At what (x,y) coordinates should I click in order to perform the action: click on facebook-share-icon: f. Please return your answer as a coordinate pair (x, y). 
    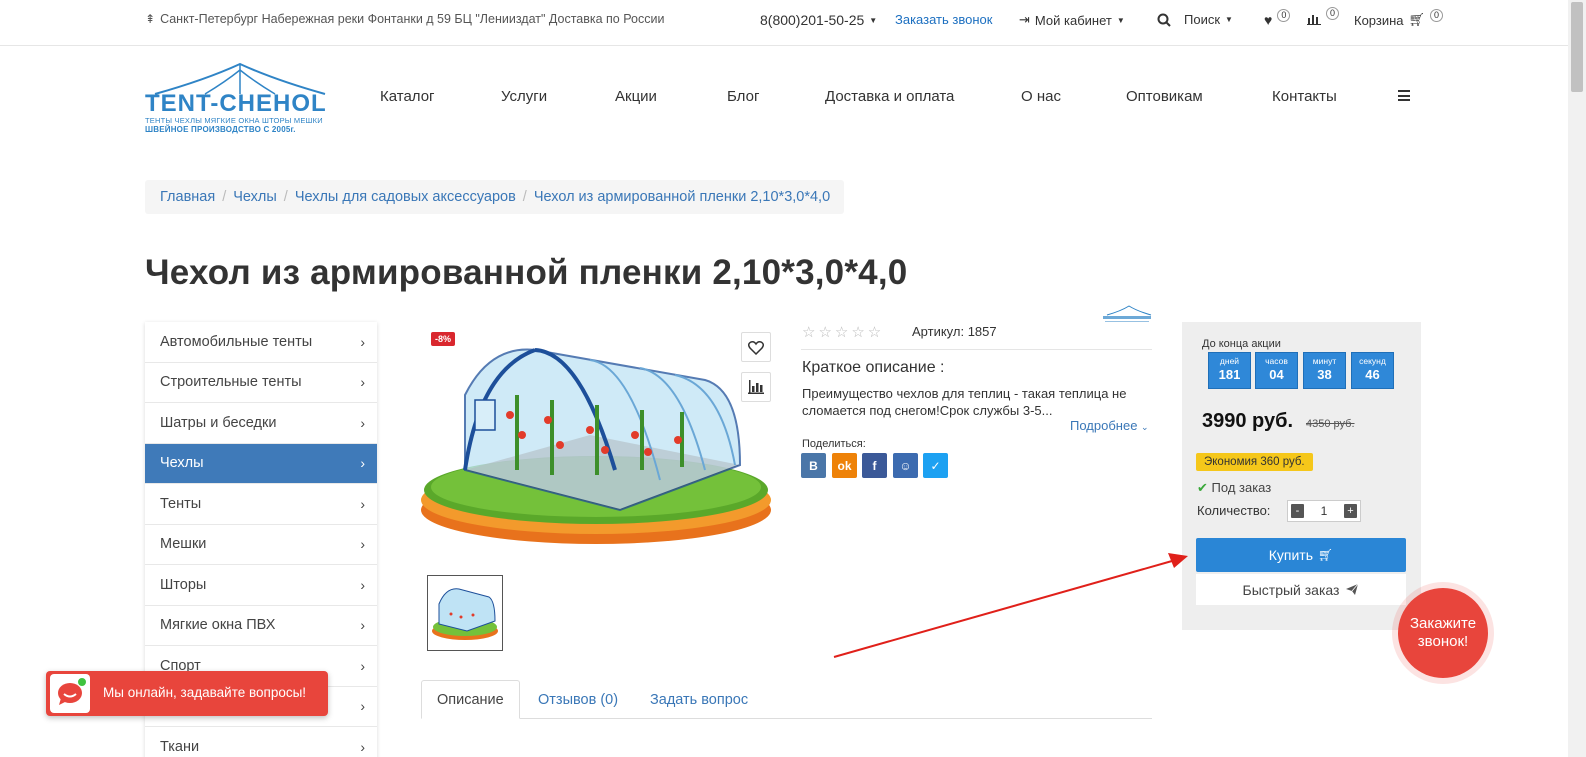
    Looking at the image, I should click on (874, 465).